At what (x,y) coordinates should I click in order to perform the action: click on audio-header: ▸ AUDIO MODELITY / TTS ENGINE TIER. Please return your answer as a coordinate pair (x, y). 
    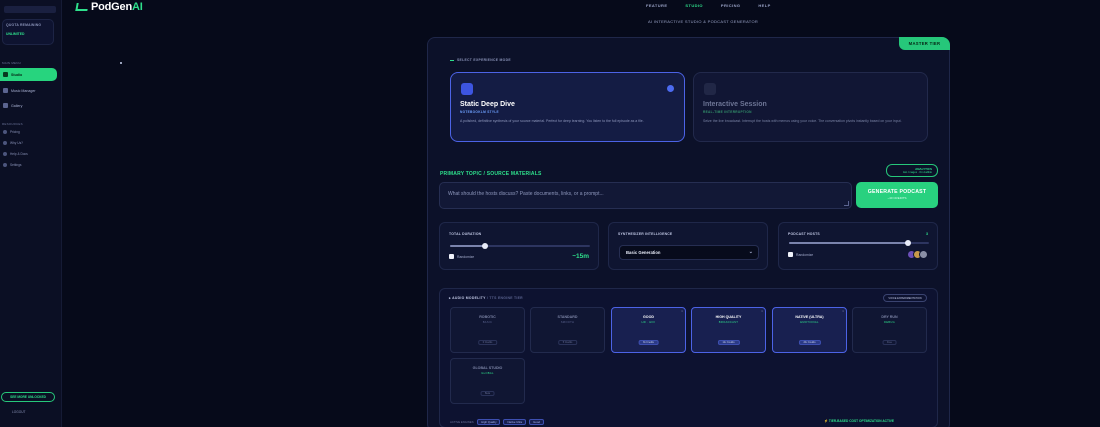
    Looking at the image, I should click on (486, 298).